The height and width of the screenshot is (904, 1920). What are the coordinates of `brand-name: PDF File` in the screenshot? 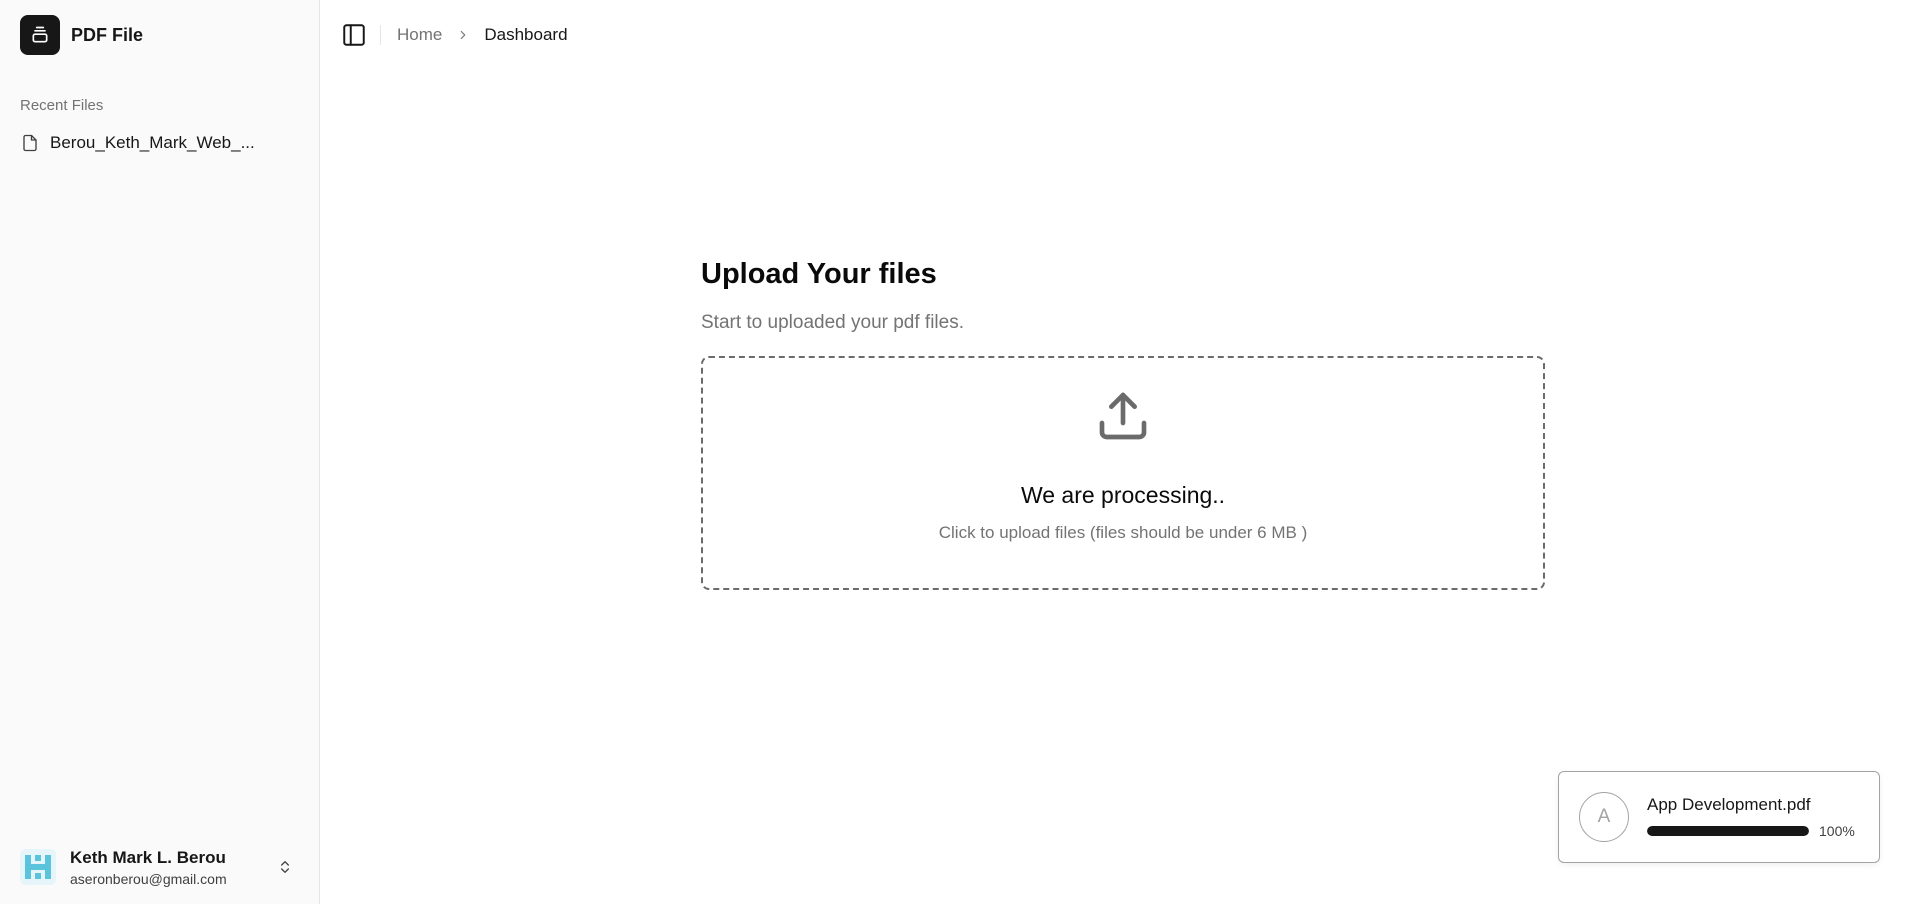 It's located at (107, 34).